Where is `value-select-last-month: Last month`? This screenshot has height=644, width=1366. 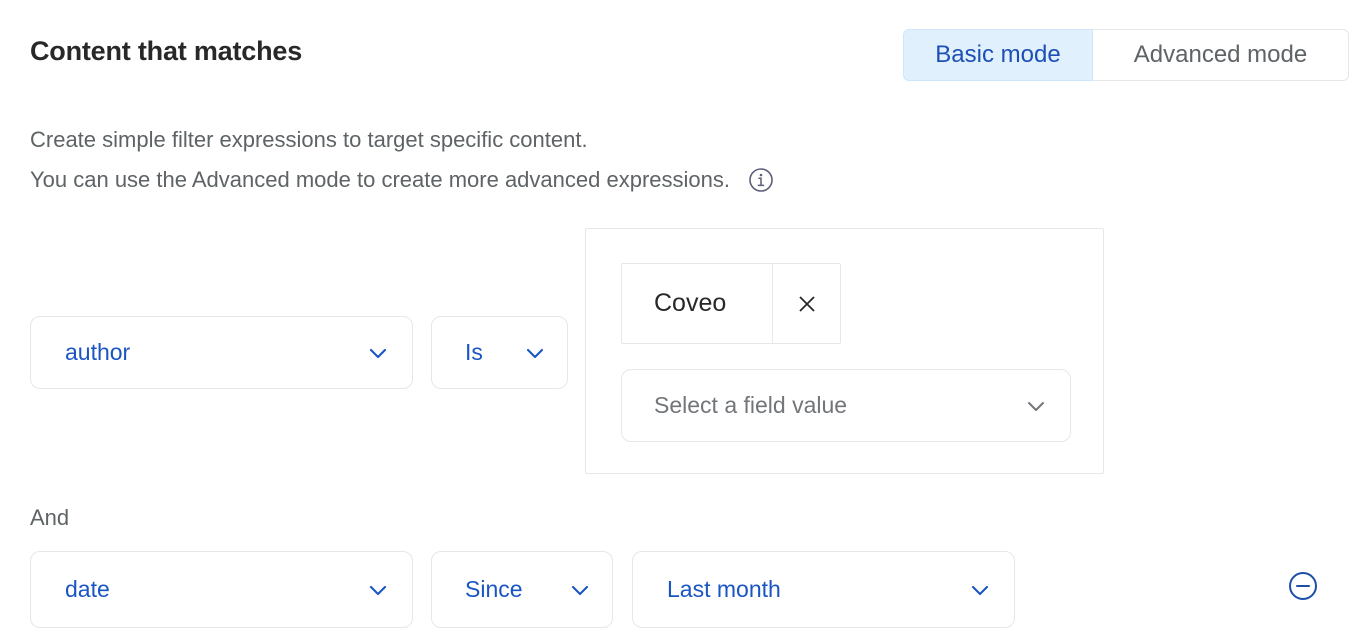
value-select-last-month: Last month is located at coordinates (823, 589).